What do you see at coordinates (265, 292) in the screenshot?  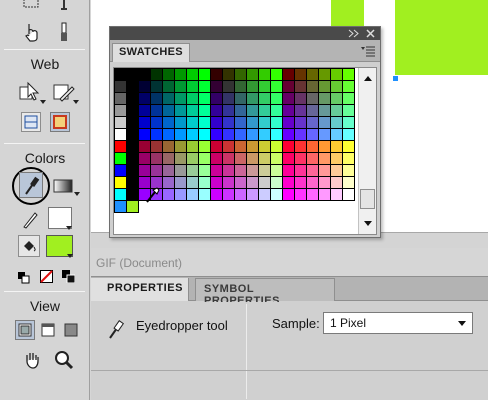 I see `tab-symbol-properties: SYMBOL PROPERTIES` at bounding box center [265, 292].